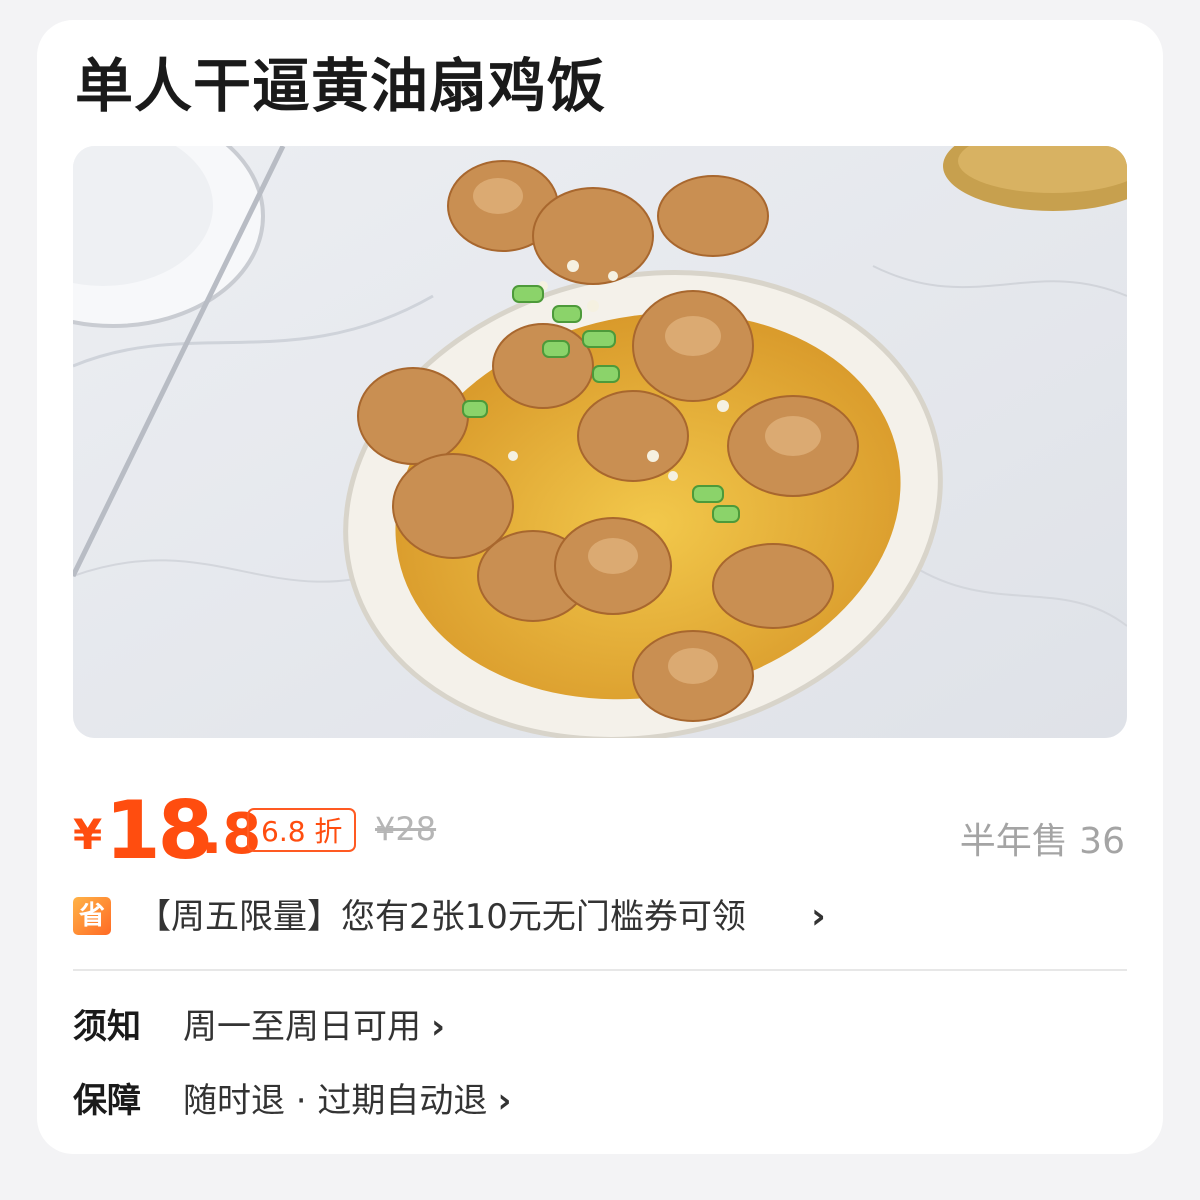 The width and height of the screenshot is (1200, 1200). What do you see at coordinates (1042, 841) in the screenshot?
I see `sales-count: 半年售 36` at bounding box center [1042, 841].